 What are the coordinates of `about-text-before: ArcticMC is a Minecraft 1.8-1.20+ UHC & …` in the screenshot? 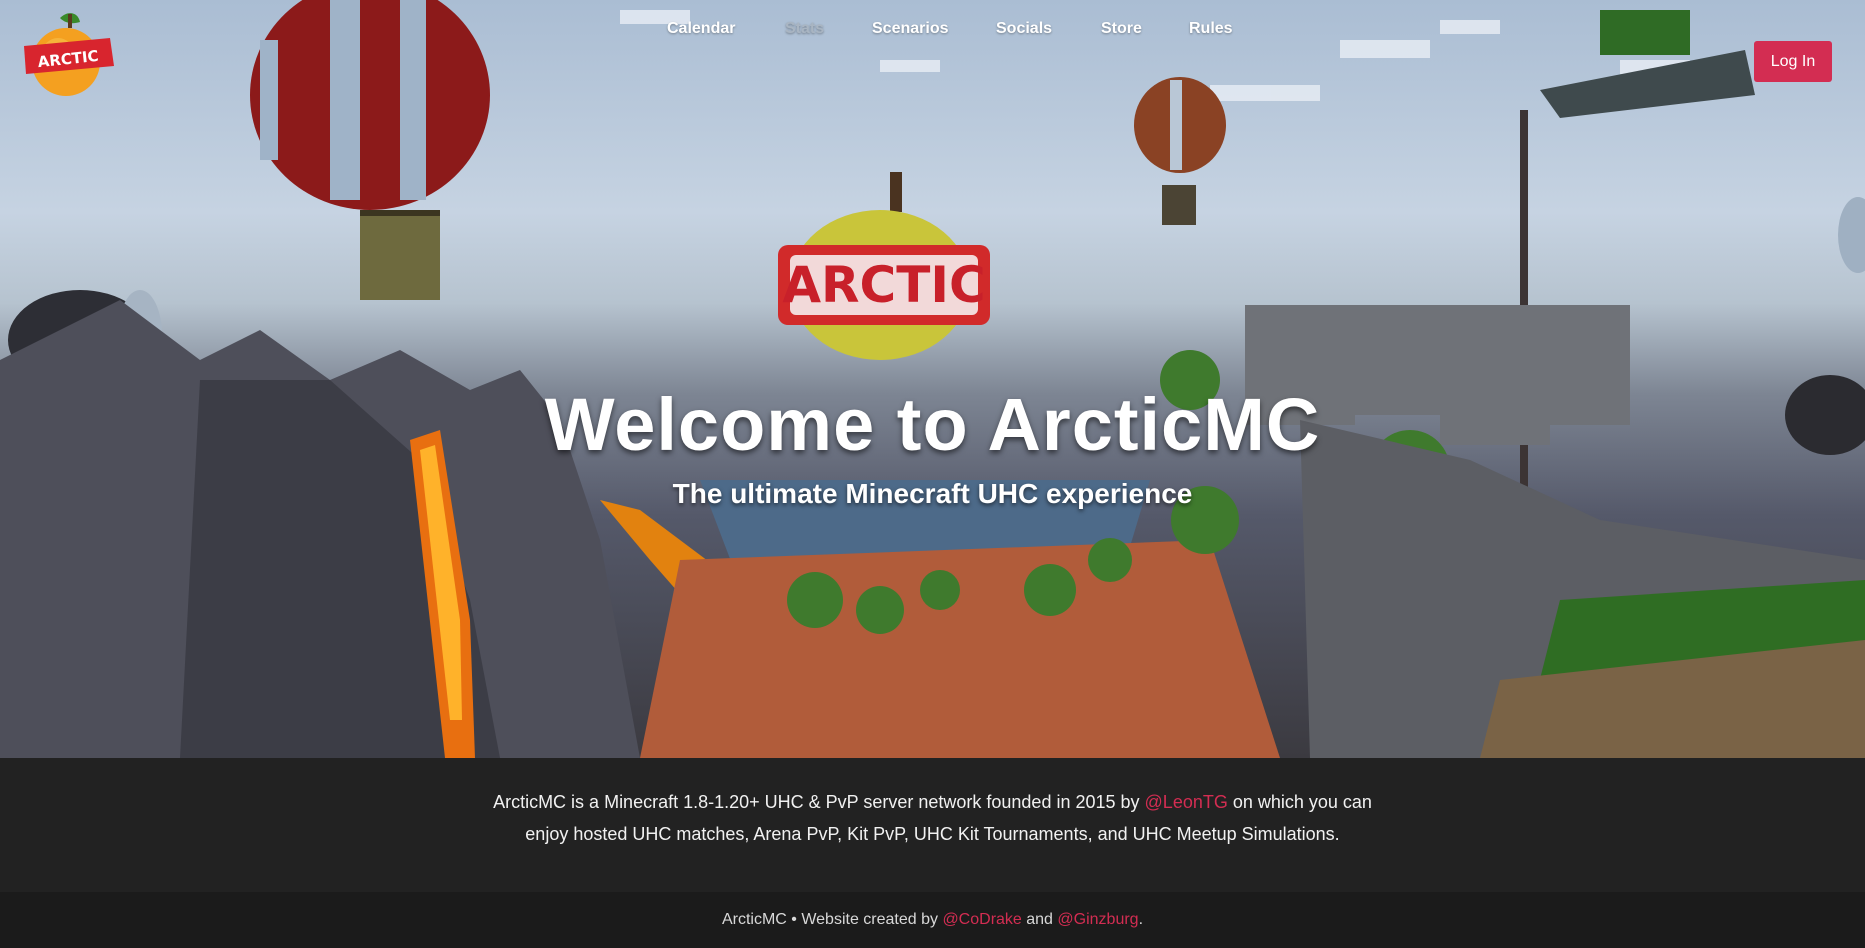 It's located at (819, 802).